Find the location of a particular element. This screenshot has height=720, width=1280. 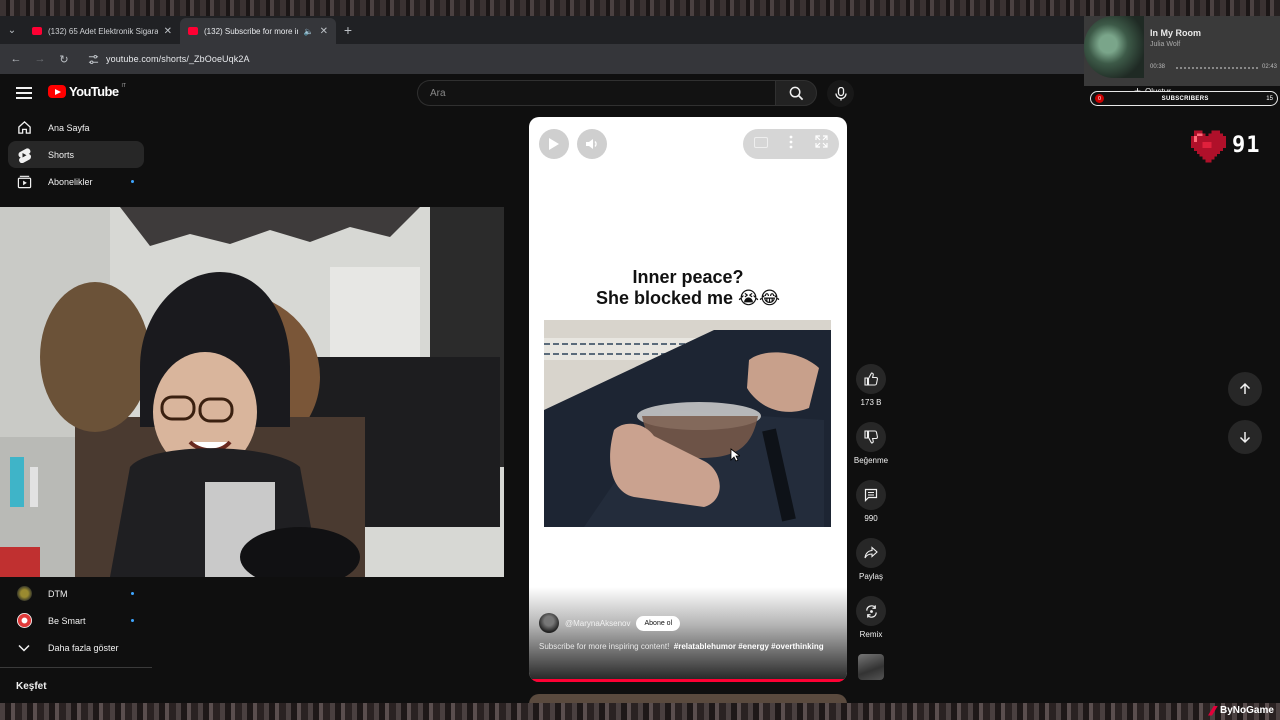

like-count: 173 B is located at coordinates (871, 402).